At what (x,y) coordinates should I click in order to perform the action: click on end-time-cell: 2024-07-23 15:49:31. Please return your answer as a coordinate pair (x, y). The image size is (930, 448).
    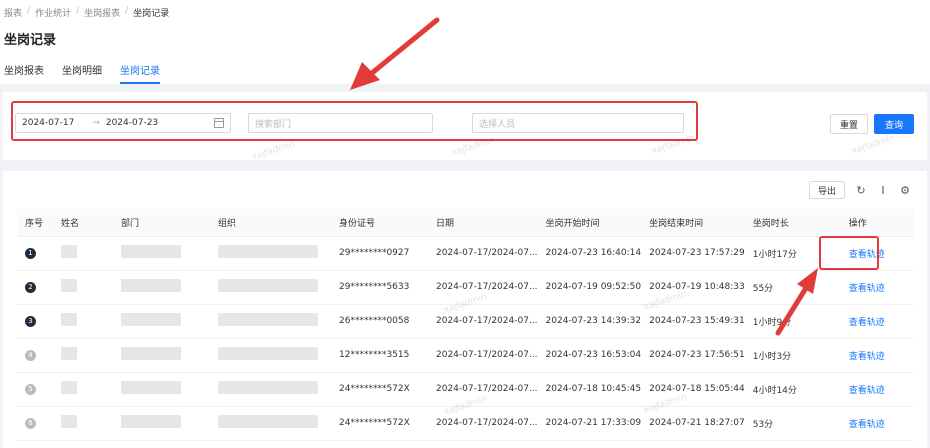
    Looking at the image, I should click on (693, 321).